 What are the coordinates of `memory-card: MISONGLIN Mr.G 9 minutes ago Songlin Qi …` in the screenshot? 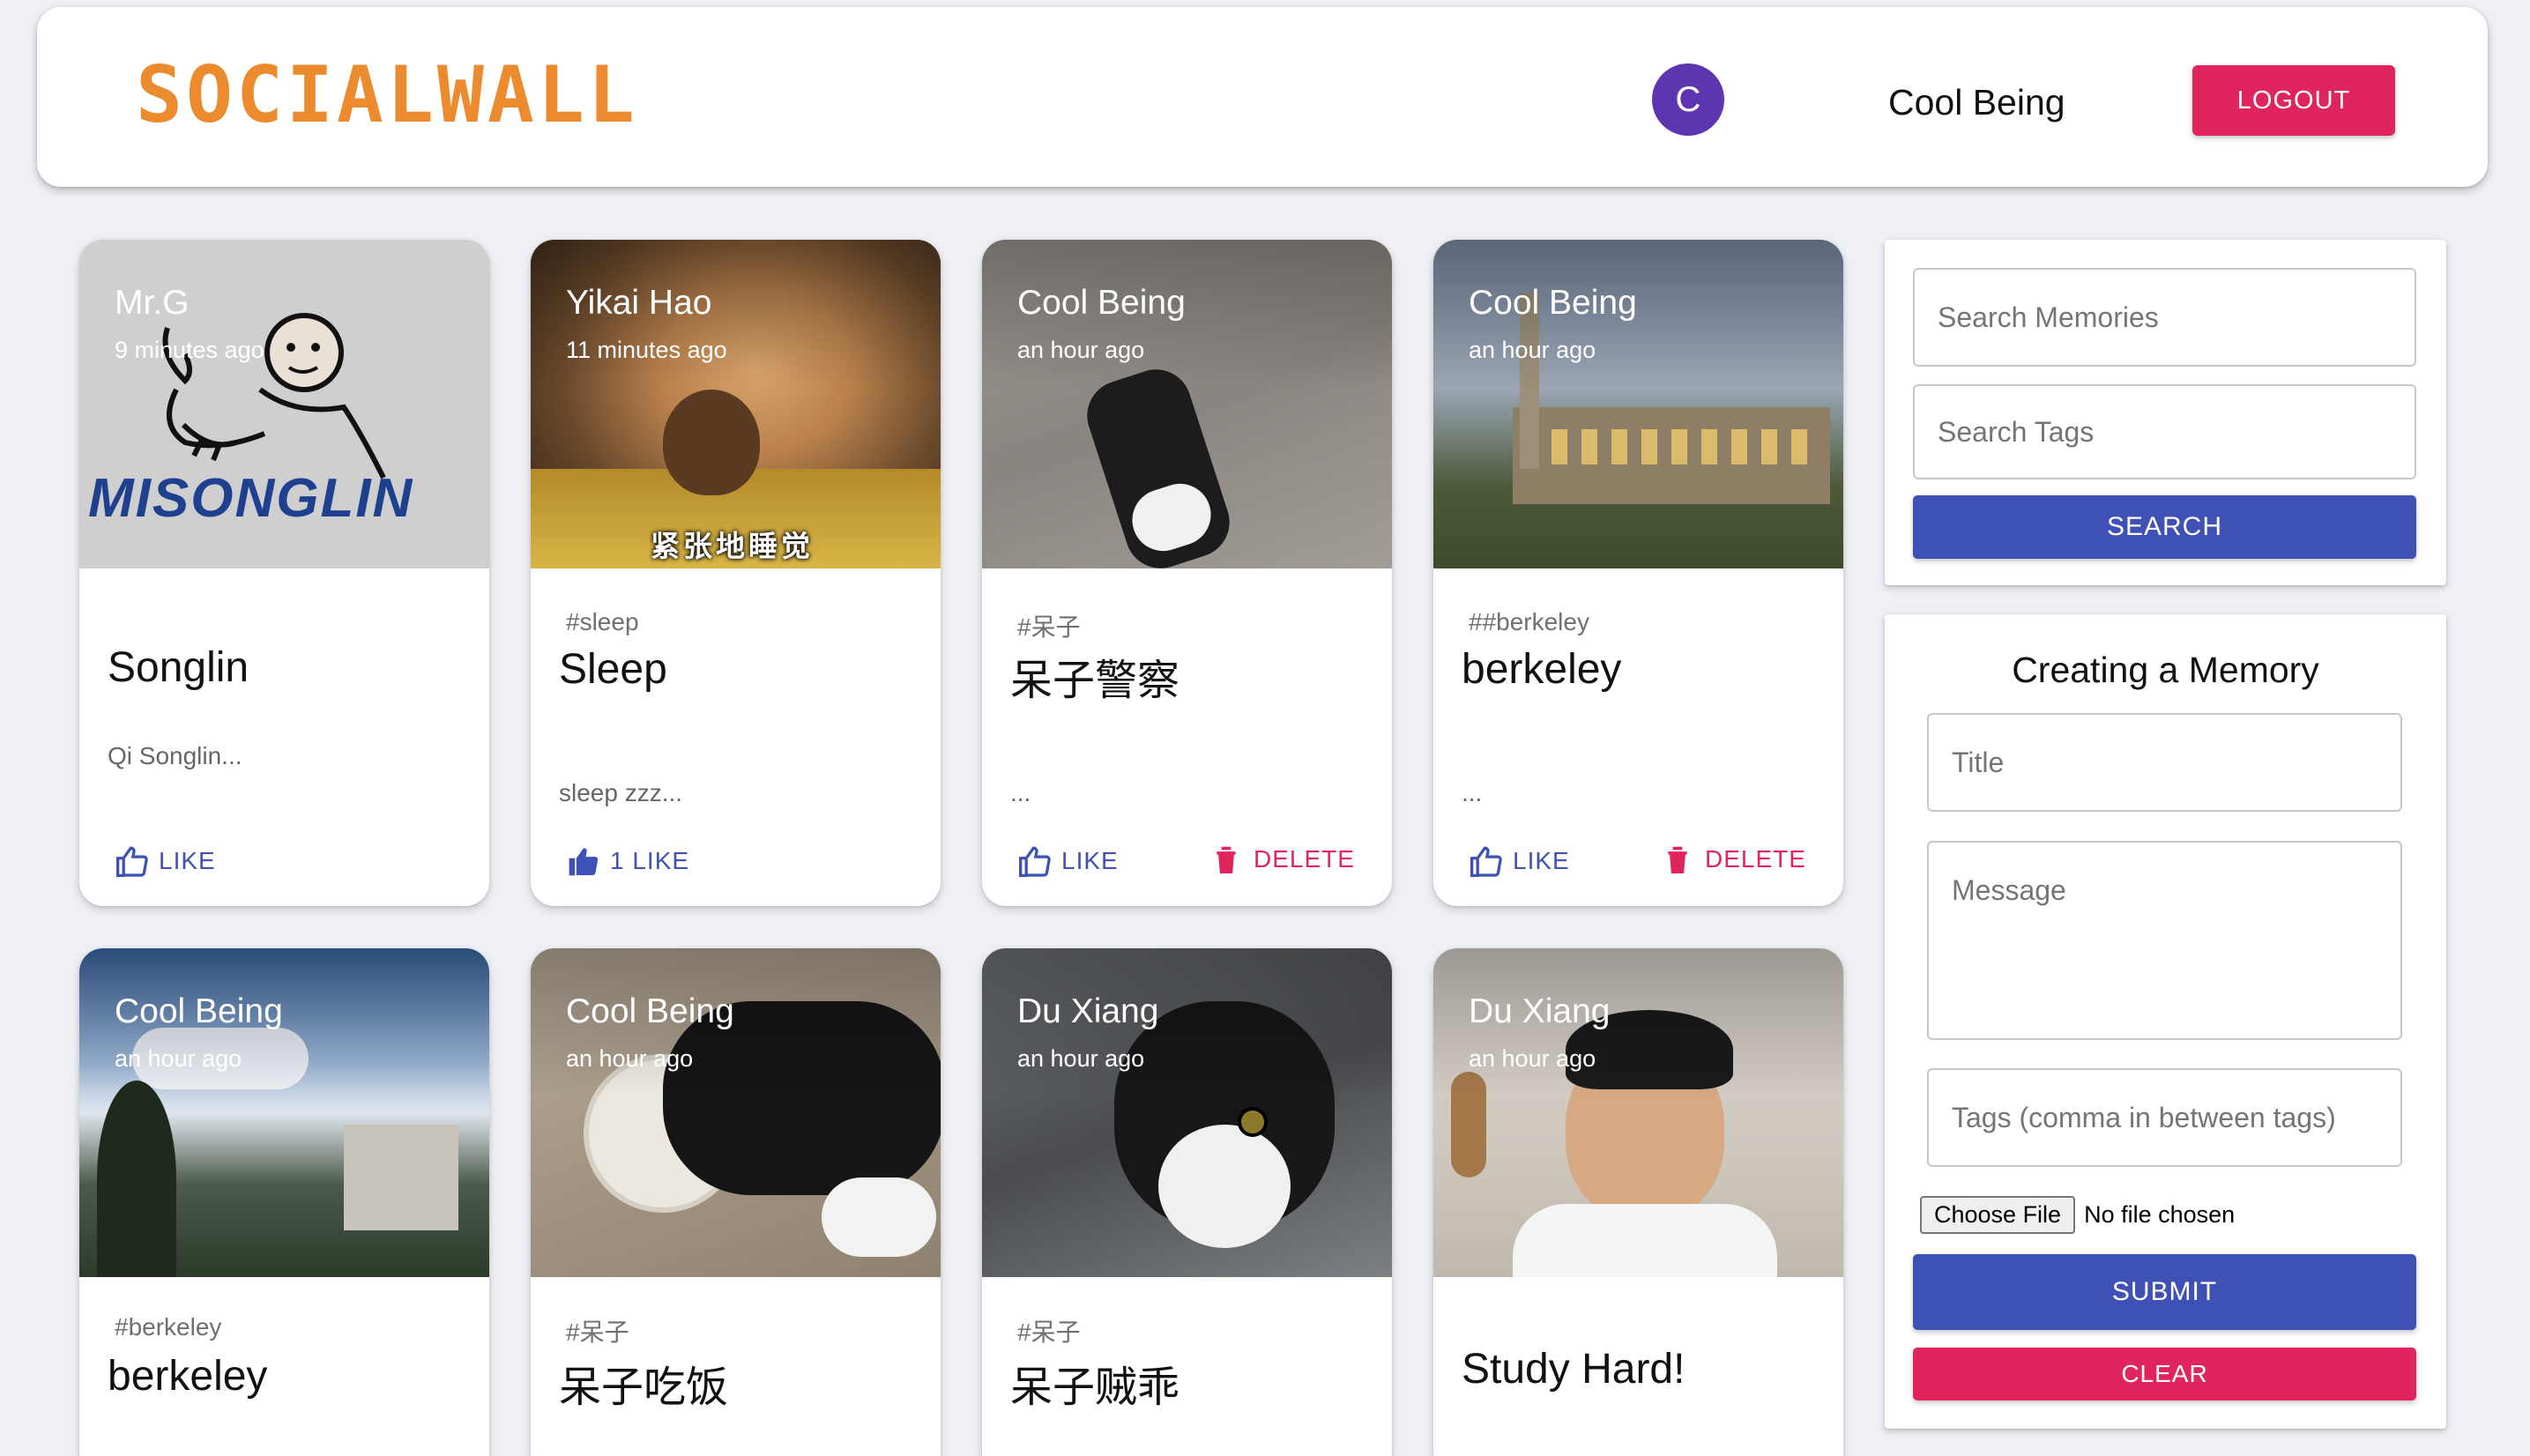 It's located at (284, 573).